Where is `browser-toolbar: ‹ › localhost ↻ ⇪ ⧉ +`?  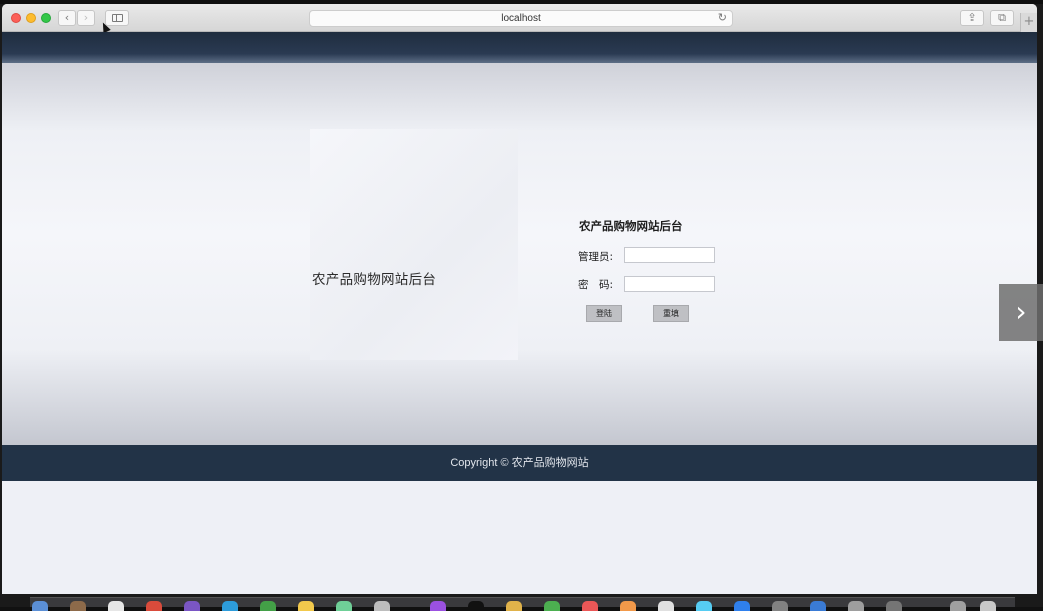
browser-toolbar: ‹ › localhost ↻ ⇪ ⧉ + is located at coordinates (519, 18).